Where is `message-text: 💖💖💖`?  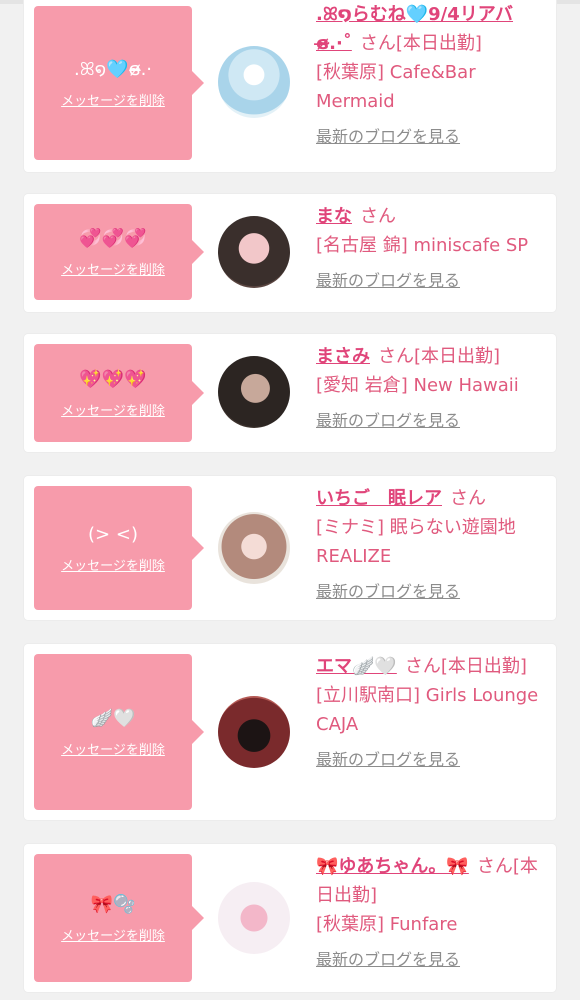 message-text: 💖💖💖 is located at coordinates (113, 379).